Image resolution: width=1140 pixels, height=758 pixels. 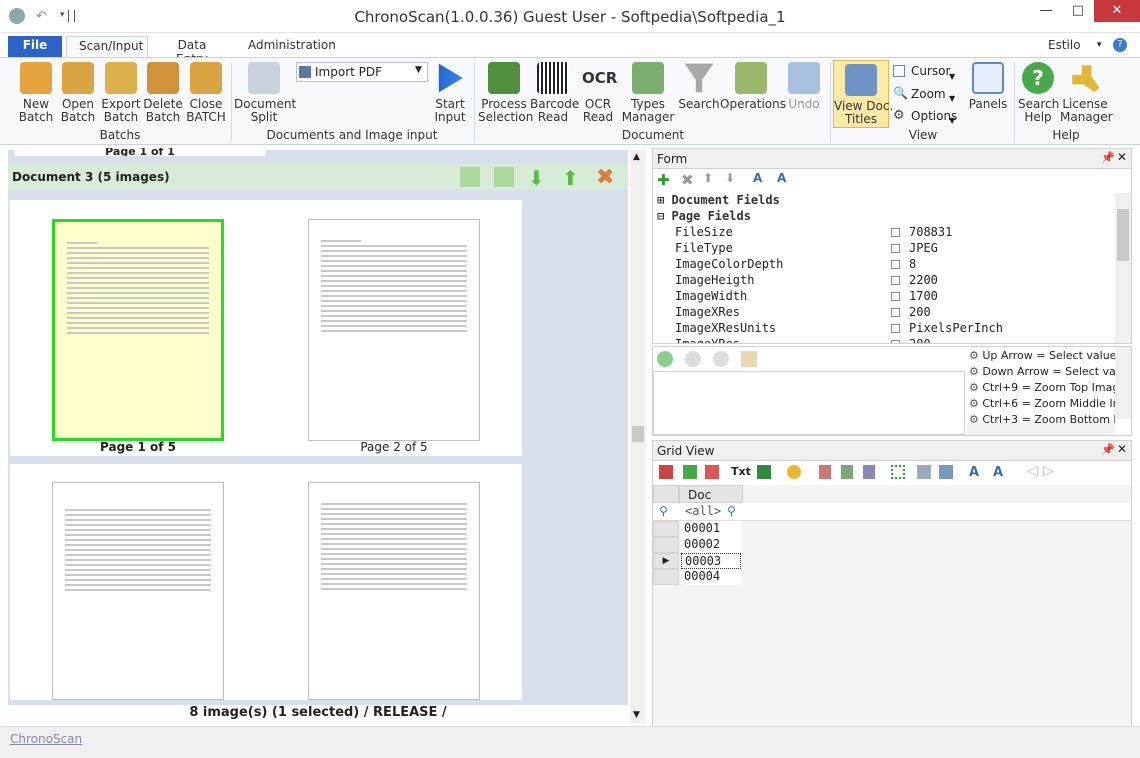 What do you see at coordinates (636, 157) in the screenshot?
I see `scroll-up-arrow-icon: ▲` at bounding box center [636, 157].